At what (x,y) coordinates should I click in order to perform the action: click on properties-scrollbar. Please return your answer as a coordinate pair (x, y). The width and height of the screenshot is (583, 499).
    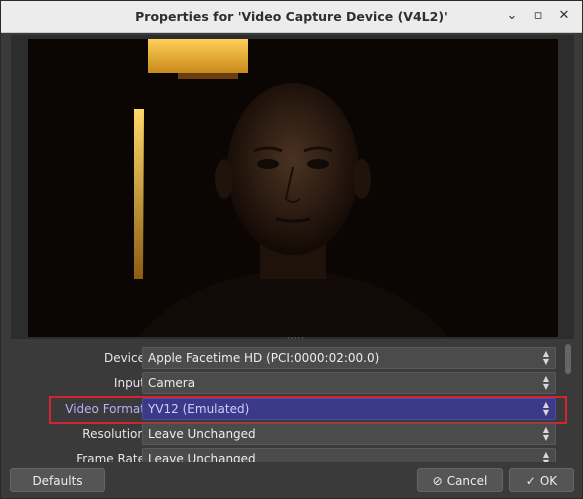
    Looking at the image, I should click on (568, 402).